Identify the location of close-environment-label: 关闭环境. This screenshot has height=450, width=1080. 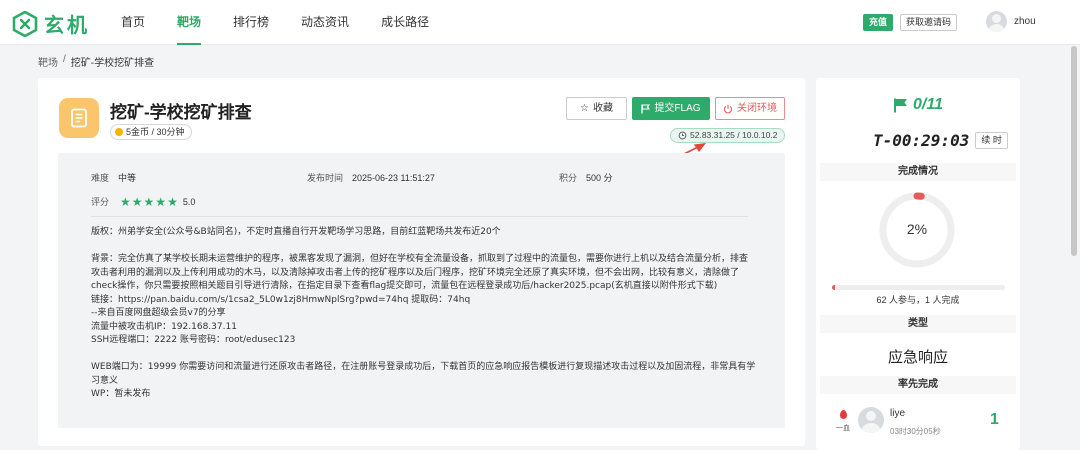
(757, 108).